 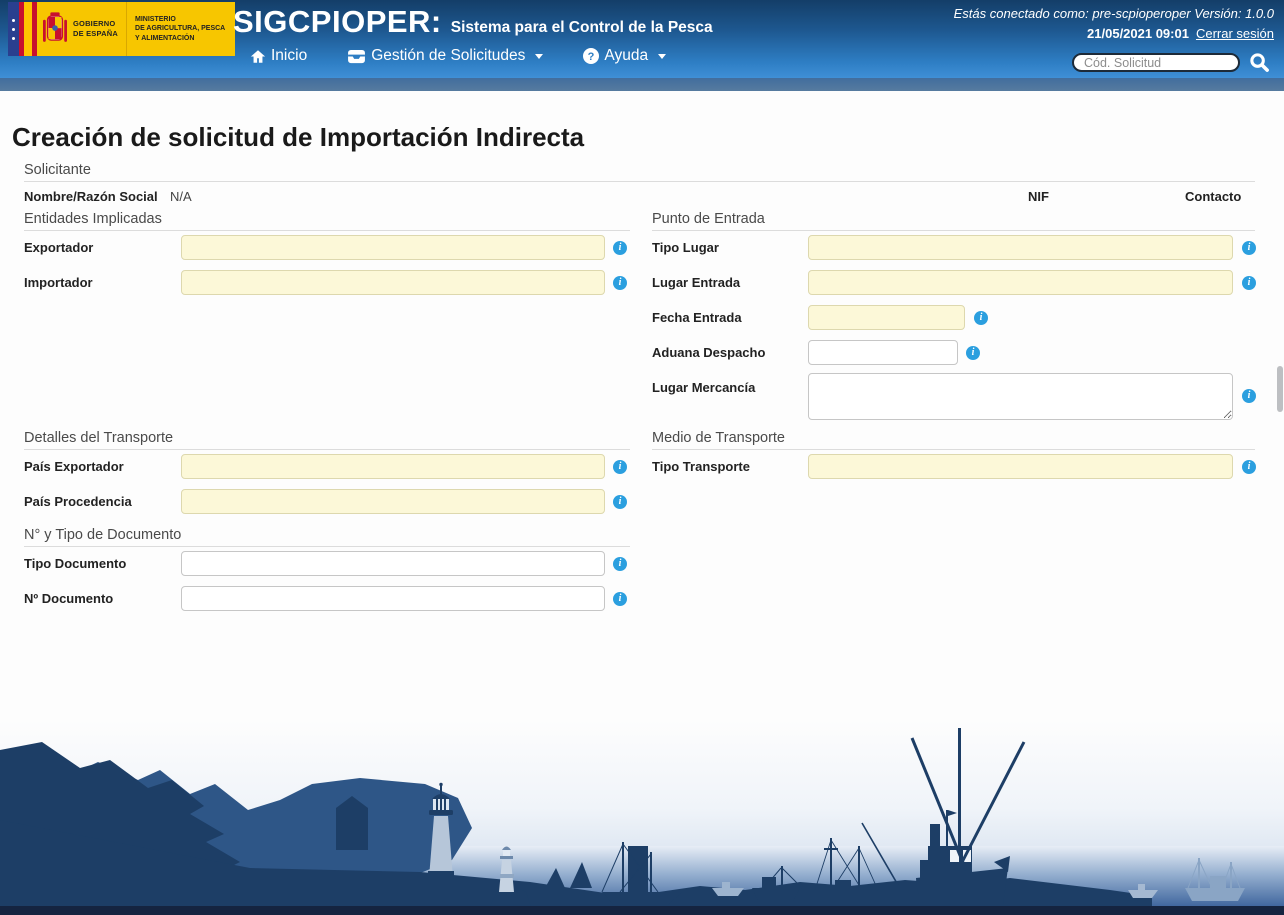 I want to click on spain-flag-icon, so click(x=22, y=29).